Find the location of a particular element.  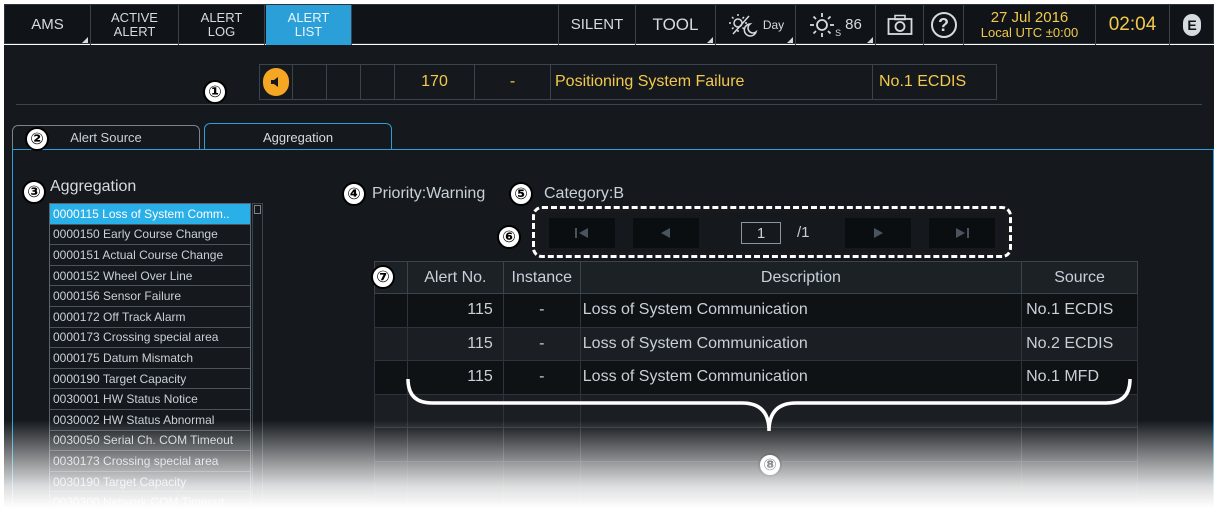

silent-label: SILENT is located at coordinates (597, 24).